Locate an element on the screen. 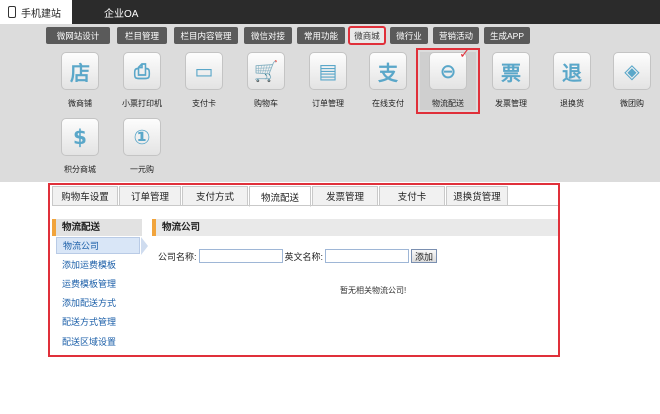 The width and height of the screenshot is (660, 414). module-return: 退 退换货 is located at coordinates (572, 80).